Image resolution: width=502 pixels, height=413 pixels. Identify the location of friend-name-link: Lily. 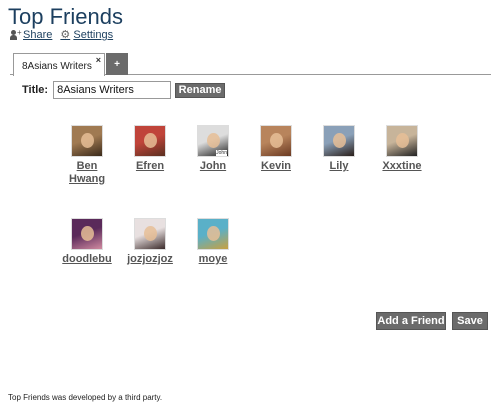
(339, 166).